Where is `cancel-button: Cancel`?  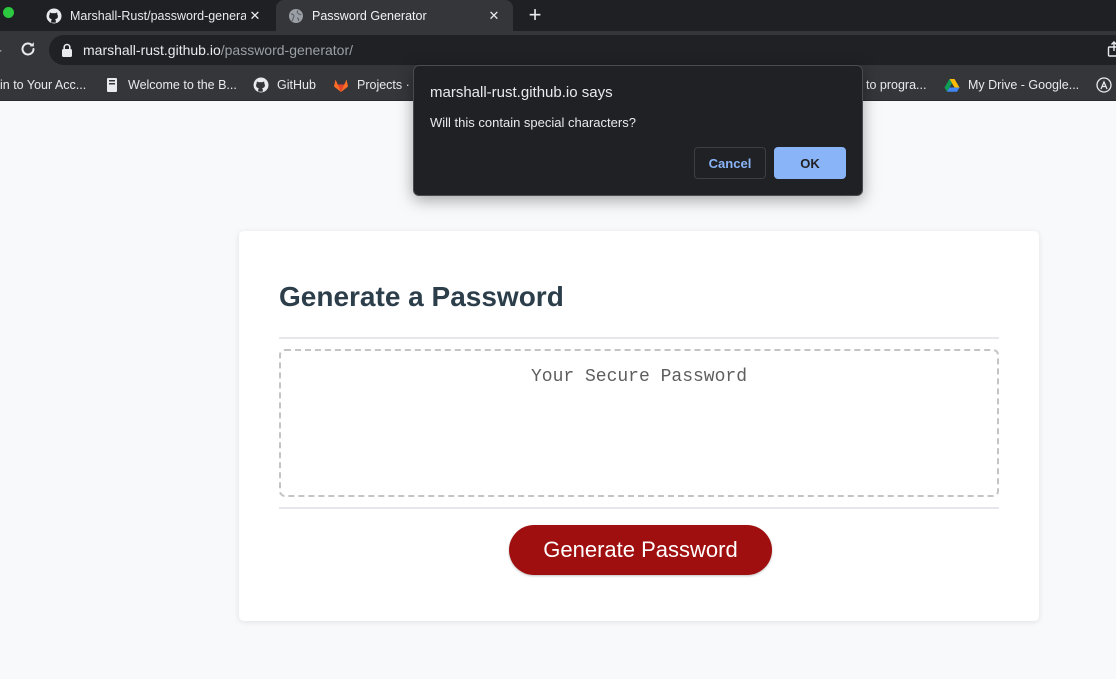 cancel-button: Cancel is located at coordinates (730, 163).